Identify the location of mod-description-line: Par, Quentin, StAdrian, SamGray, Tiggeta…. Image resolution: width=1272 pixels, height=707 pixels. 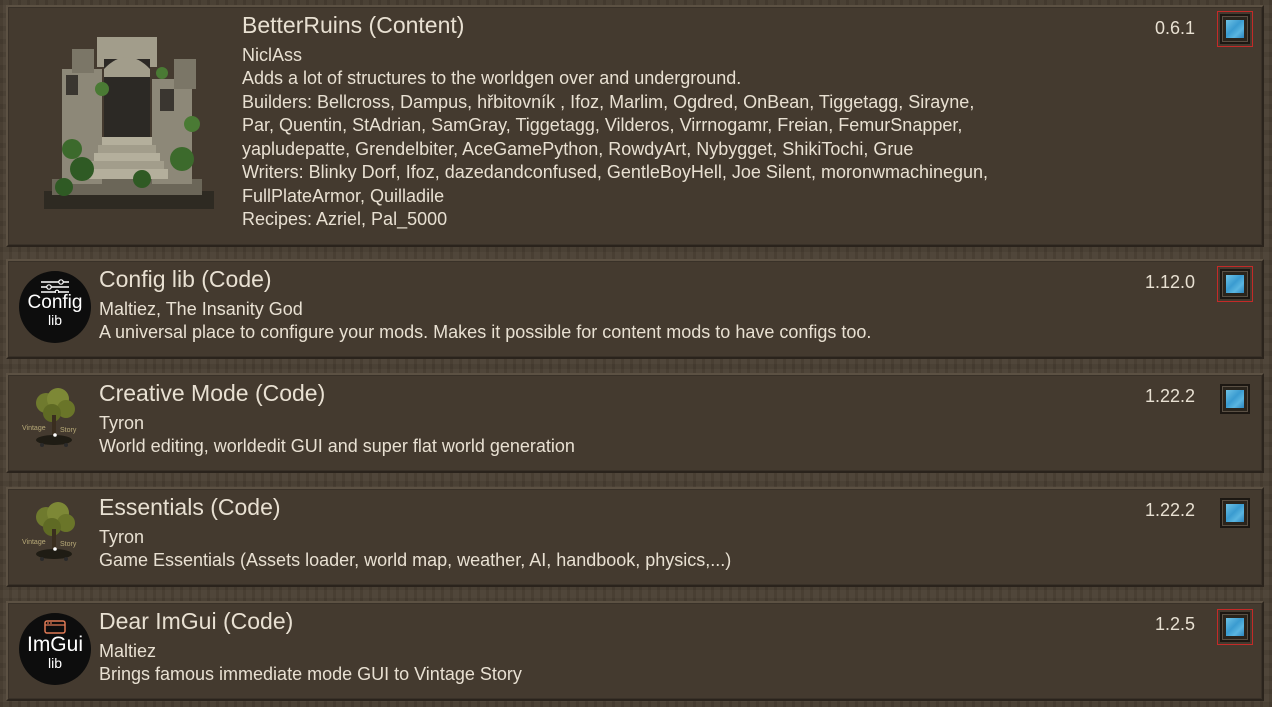
(602, 125).